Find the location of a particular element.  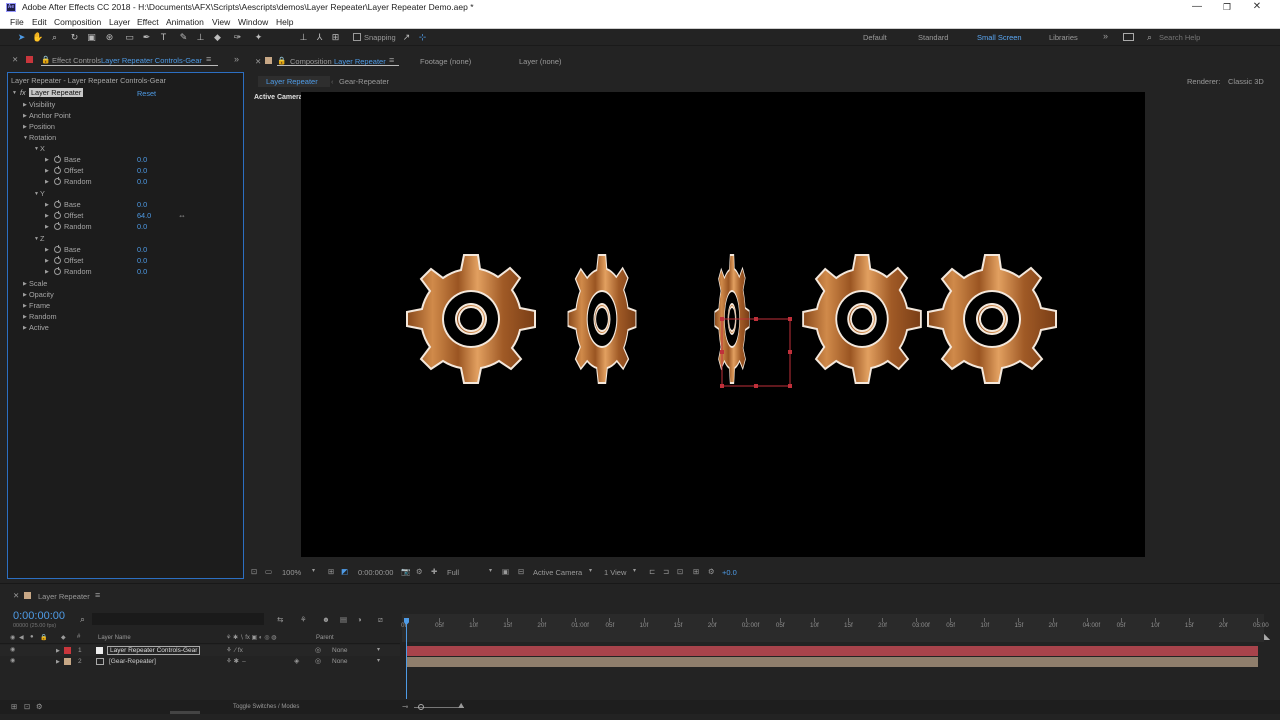

show-snapshot-icon: ⚙ is located at coordinates (419, 571).